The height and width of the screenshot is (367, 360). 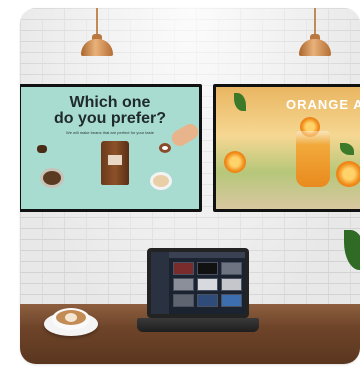 I want to click on pendant-lamp-left, so click(x=97, y=33).